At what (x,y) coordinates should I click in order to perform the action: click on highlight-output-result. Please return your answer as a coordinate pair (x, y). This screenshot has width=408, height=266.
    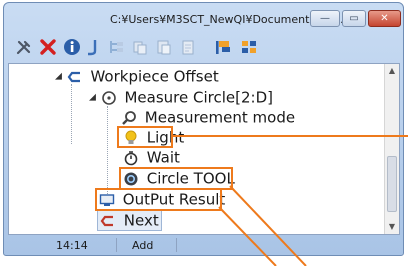
    Looking at the image, I should click on (158, 199).